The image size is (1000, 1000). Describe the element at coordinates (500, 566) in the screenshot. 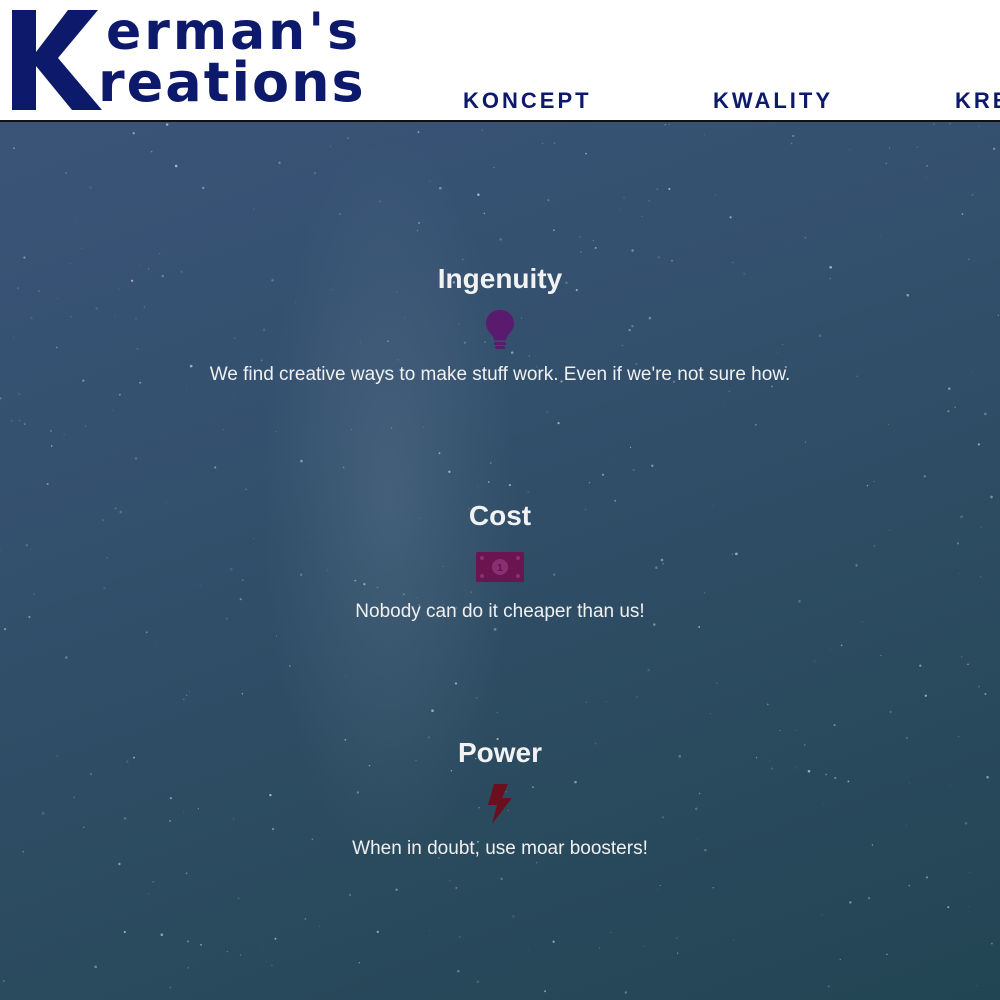

I see `money-bill-icon: 1` at that location.